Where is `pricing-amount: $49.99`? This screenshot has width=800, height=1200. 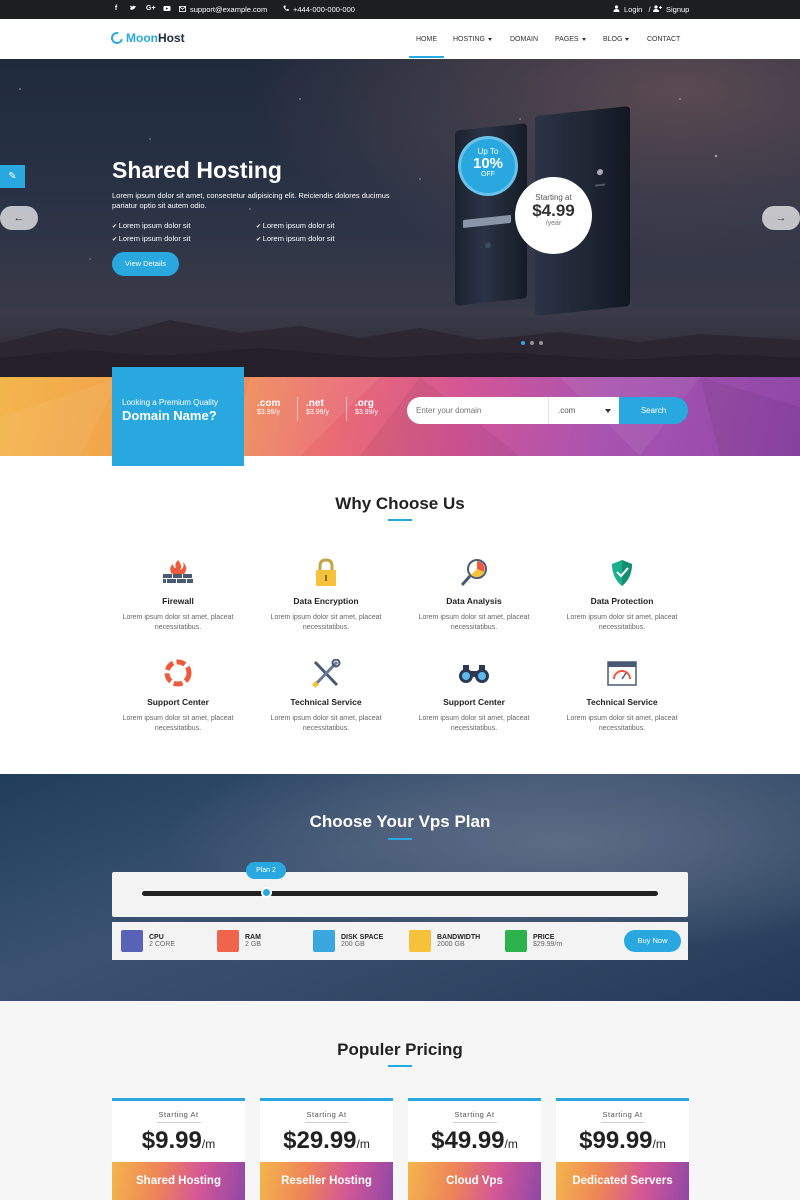
pricing-amount: $49.99 is located at coordinates (468, 1140).